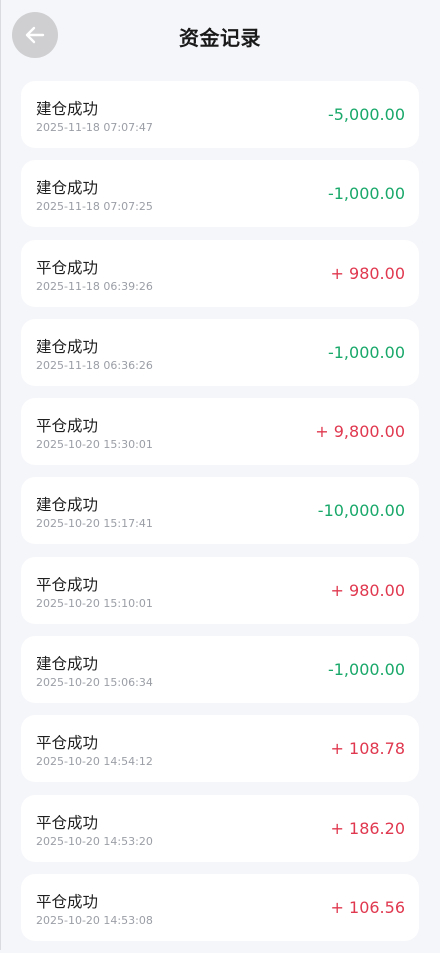 The height and width of the screenshot is (953, 440). What do you see at coordinates (94, 524) in the screenshot?
I see `record-time: 2025-10-20 15:17:41` at bounding box center [94, 524].